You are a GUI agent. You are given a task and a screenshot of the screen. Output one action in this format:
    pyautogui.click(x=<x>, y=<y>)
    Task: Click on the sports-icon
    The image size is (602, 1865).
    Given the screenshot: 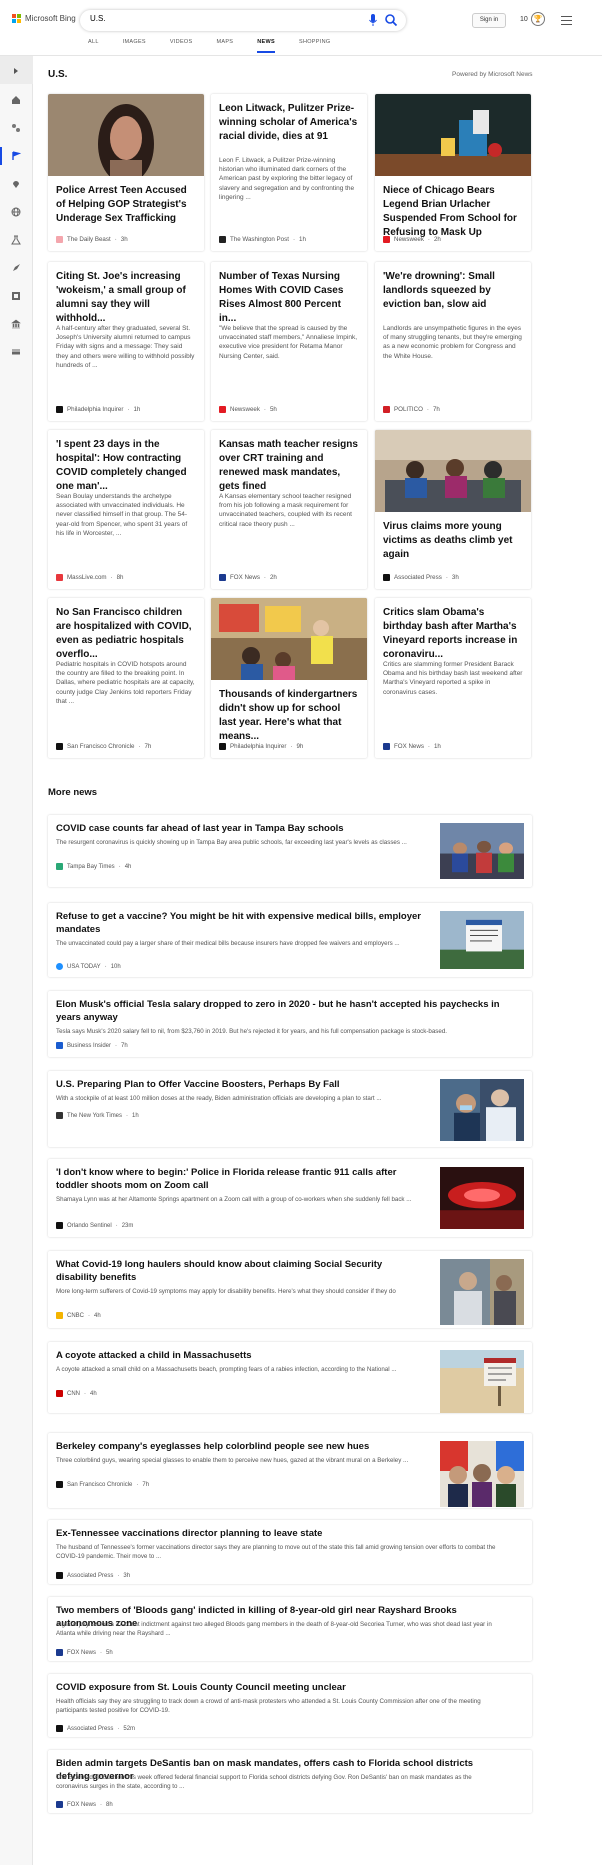 What is the action you would take?
    pyautogui.click(x=16, y=128)
    